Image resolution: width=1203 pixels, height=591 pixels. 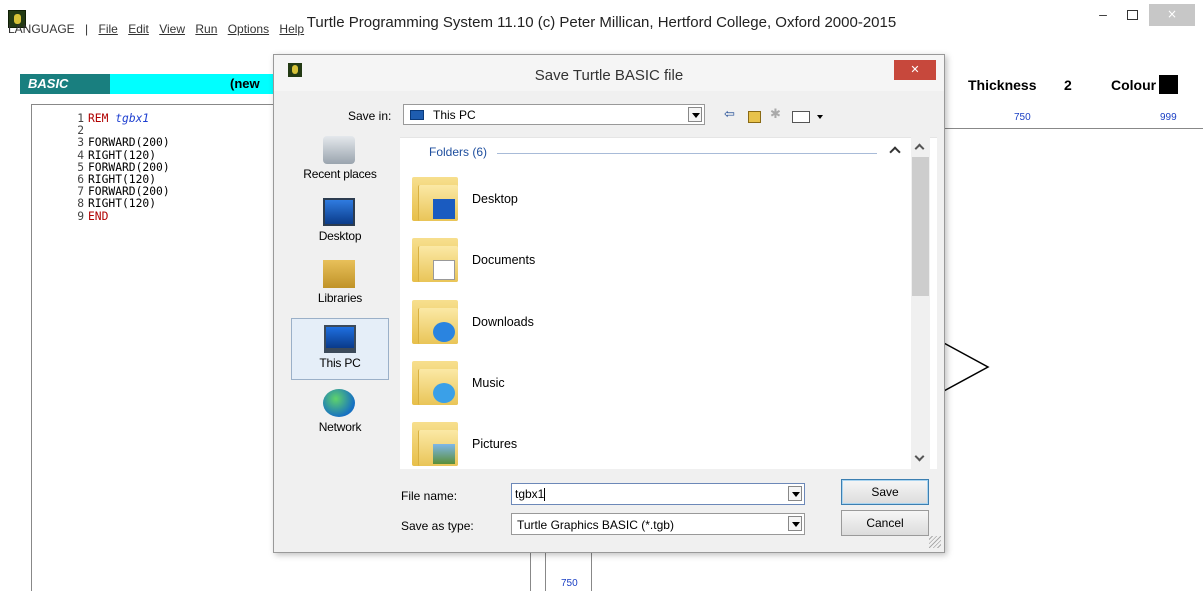 I want to click on place-label: Libraries, so click(x=340, y=298).